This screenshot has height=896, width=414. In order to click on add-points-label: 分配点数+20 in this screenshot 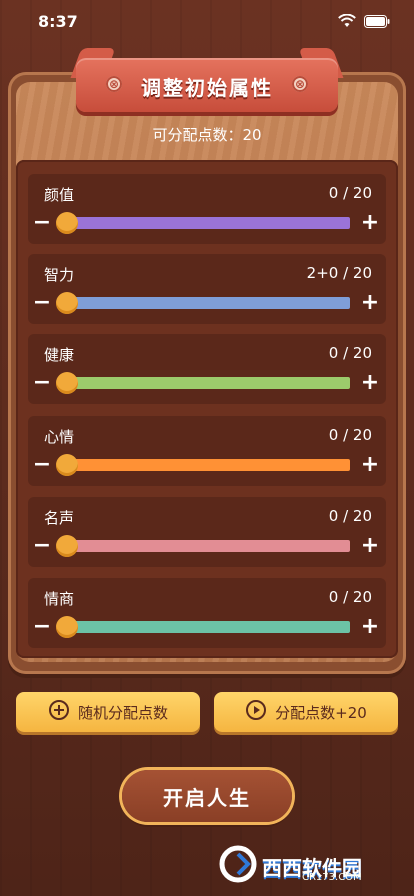, I will do `click(321, 712)`.